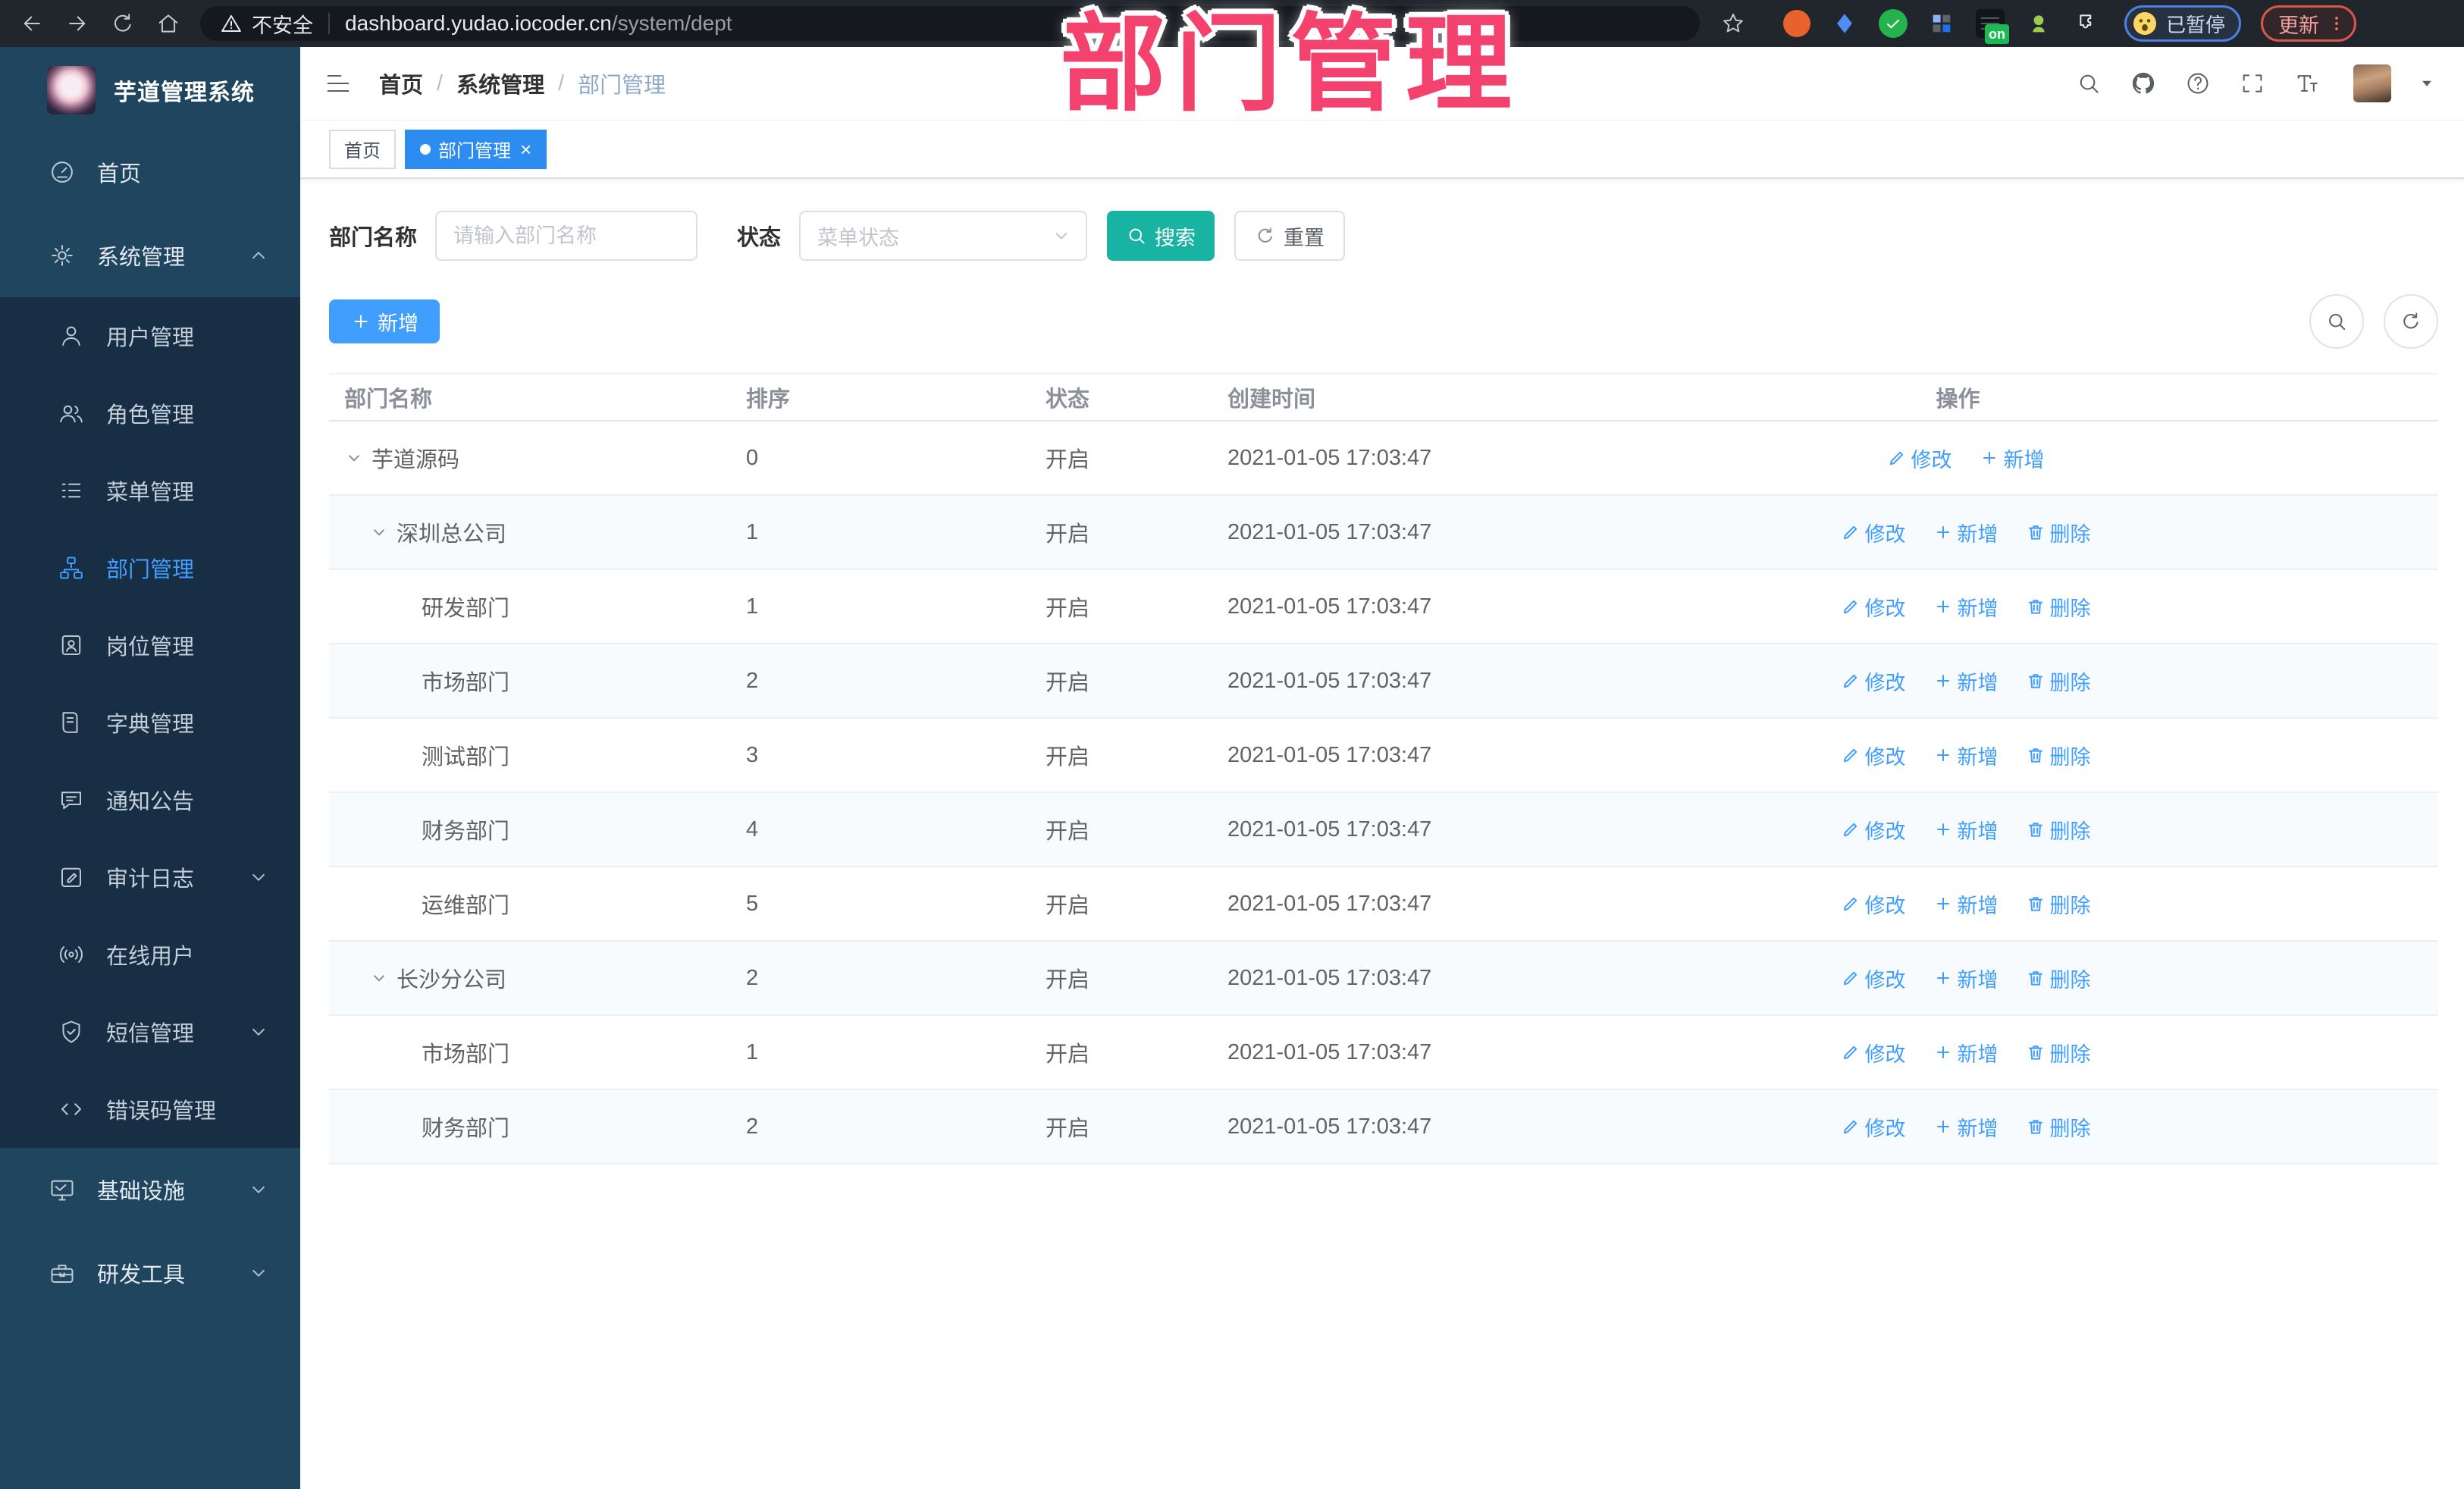  I want to click on sidebar-item-online-user: 在线用户, so click(150, 954).